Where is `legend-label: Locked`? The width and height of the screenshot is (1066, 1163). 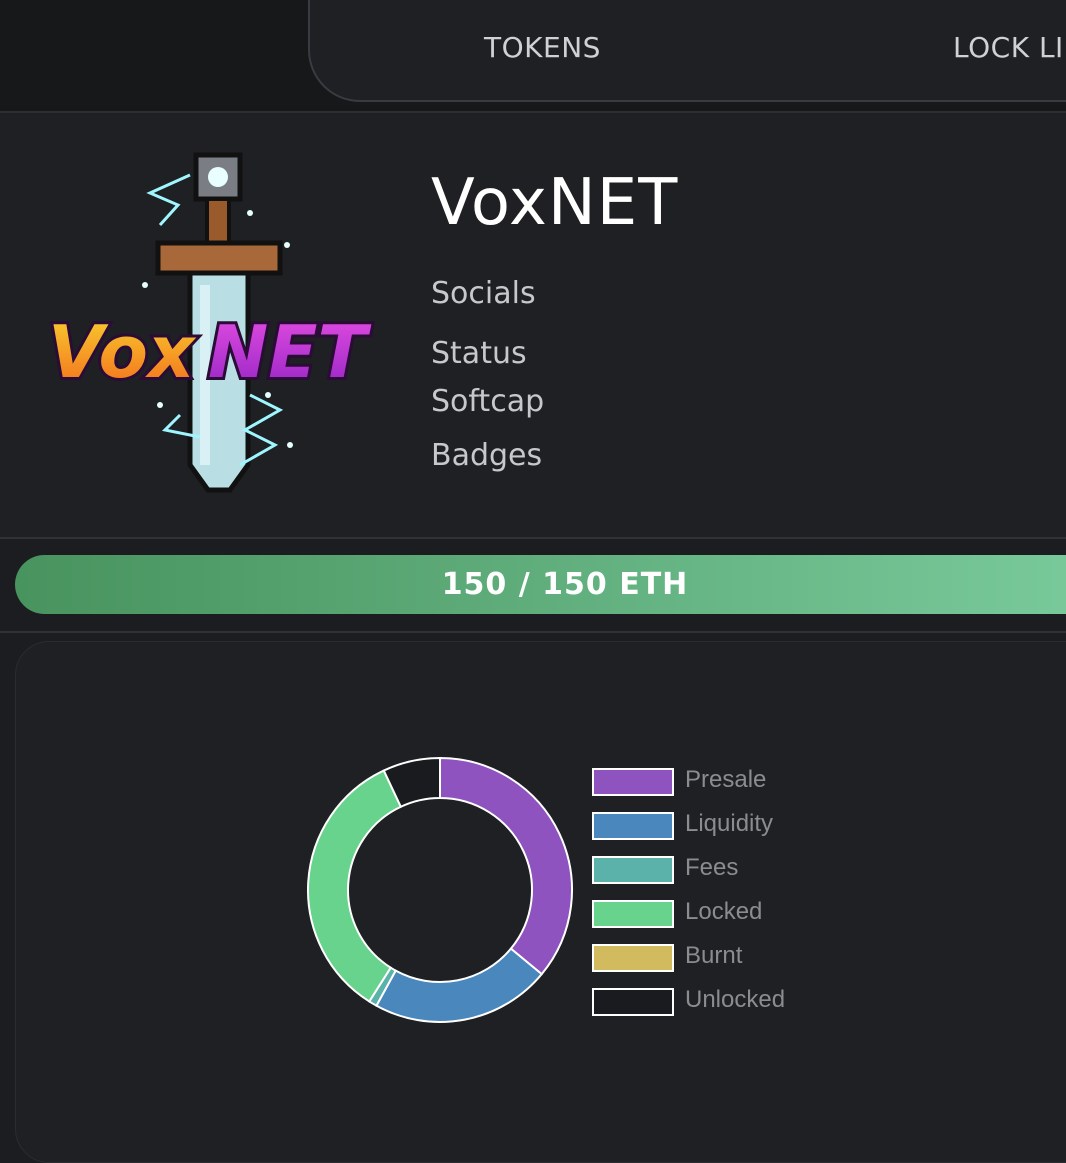
legend-label: Locked is located at coordinates (724, 911).